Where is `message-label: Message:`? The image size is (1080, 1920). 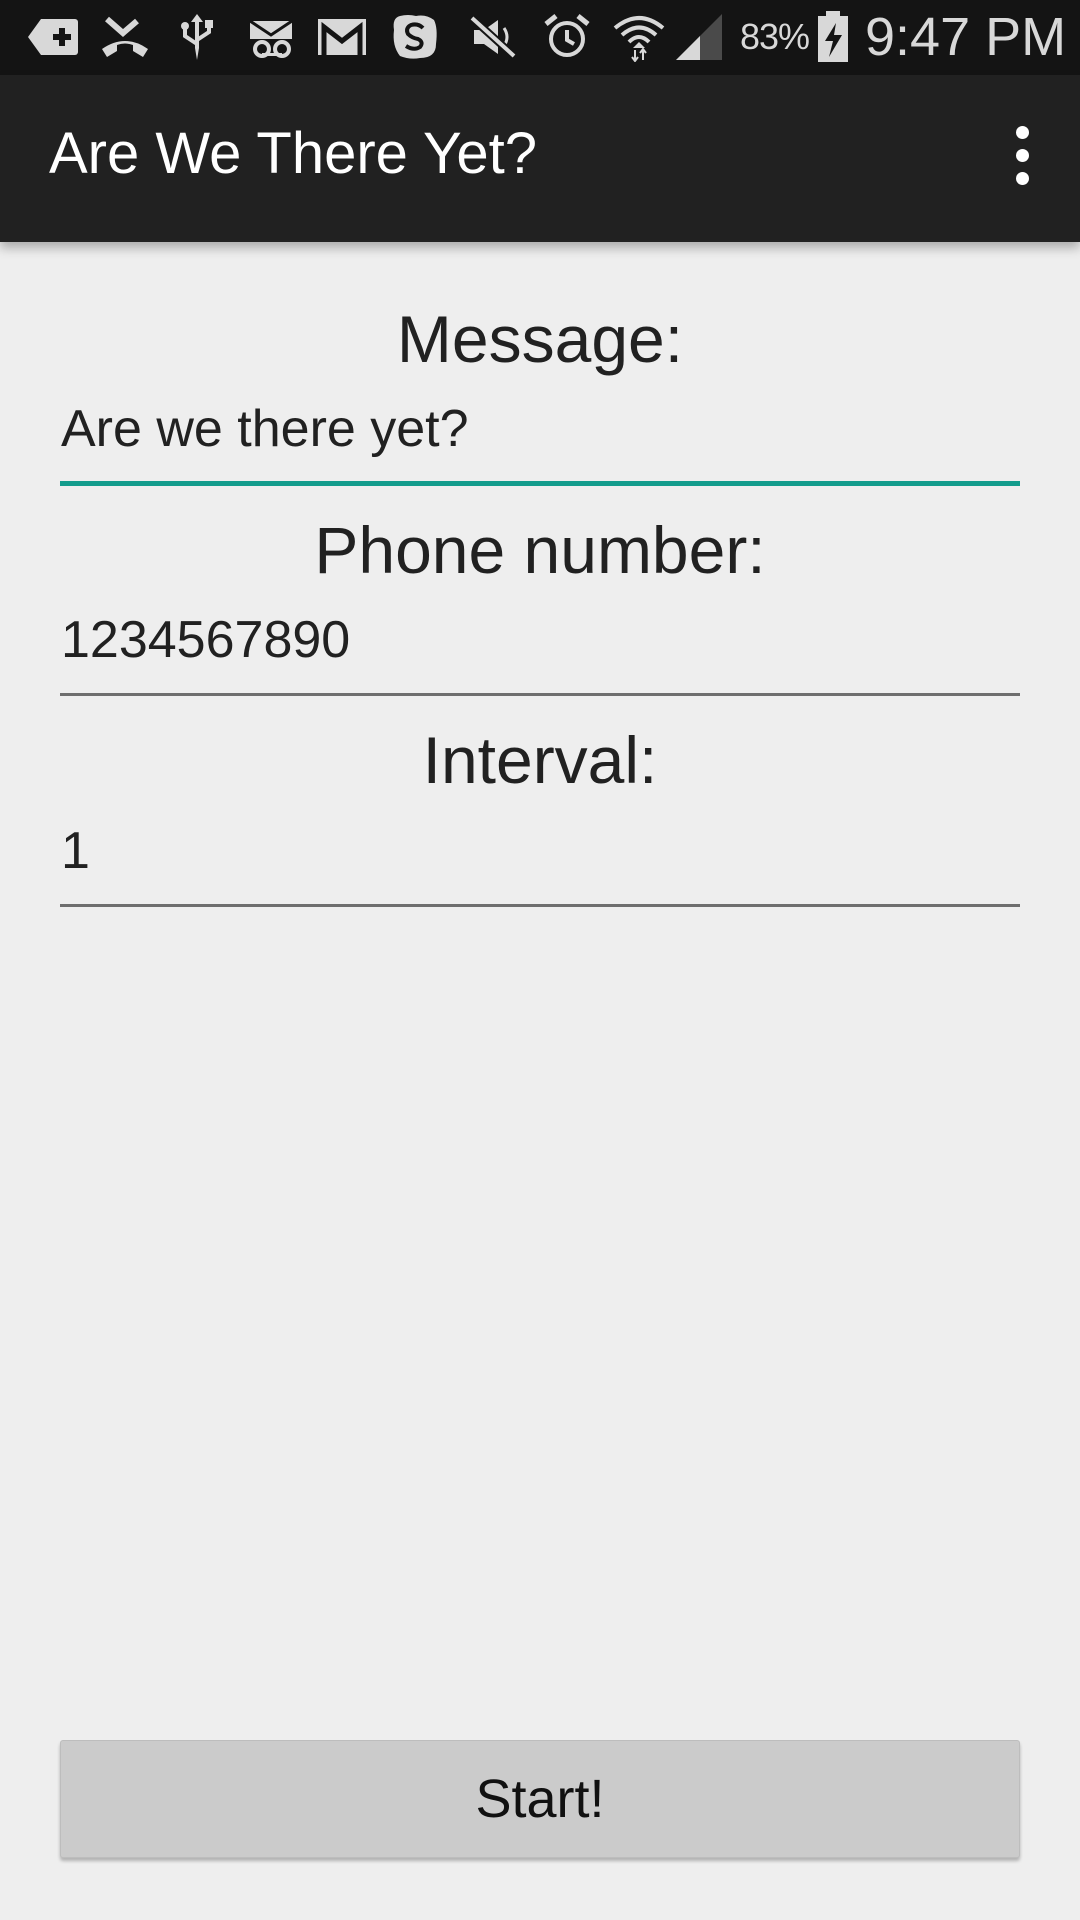
message-label: Message: is located at coordinates (540, 339).